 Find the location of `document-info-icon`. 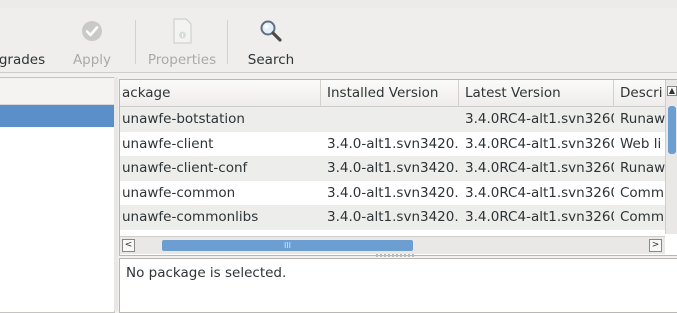

document-info-icon is located at coordinates (182, 31).